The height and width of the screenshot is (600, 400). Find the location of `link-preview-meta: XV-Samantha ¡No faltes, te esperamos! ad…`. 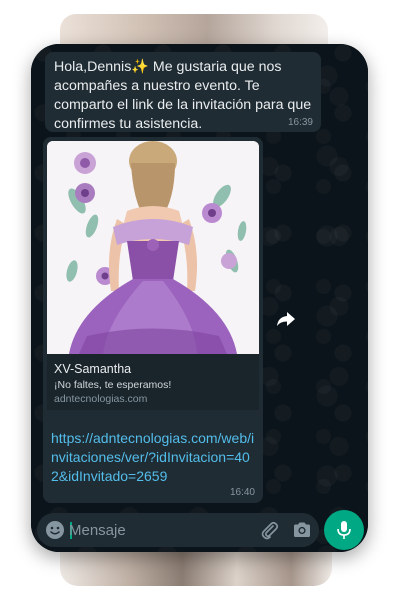

link-preview-meta: XV-Samantha ¡No faltes, te esperamos! ad… is located at coordinates (153, 382).